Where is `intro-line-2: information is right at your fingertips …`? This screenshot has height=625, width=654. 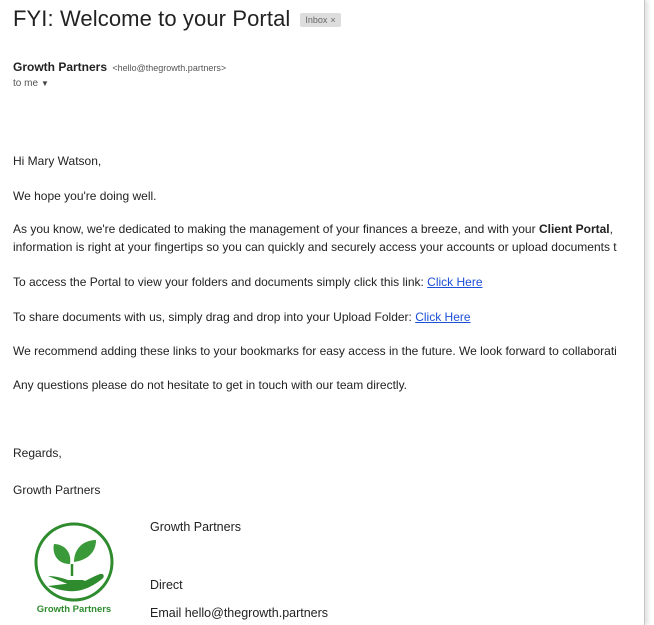 intro-line-2: information is right at your fingertips … is located at coordinates (315, 247).